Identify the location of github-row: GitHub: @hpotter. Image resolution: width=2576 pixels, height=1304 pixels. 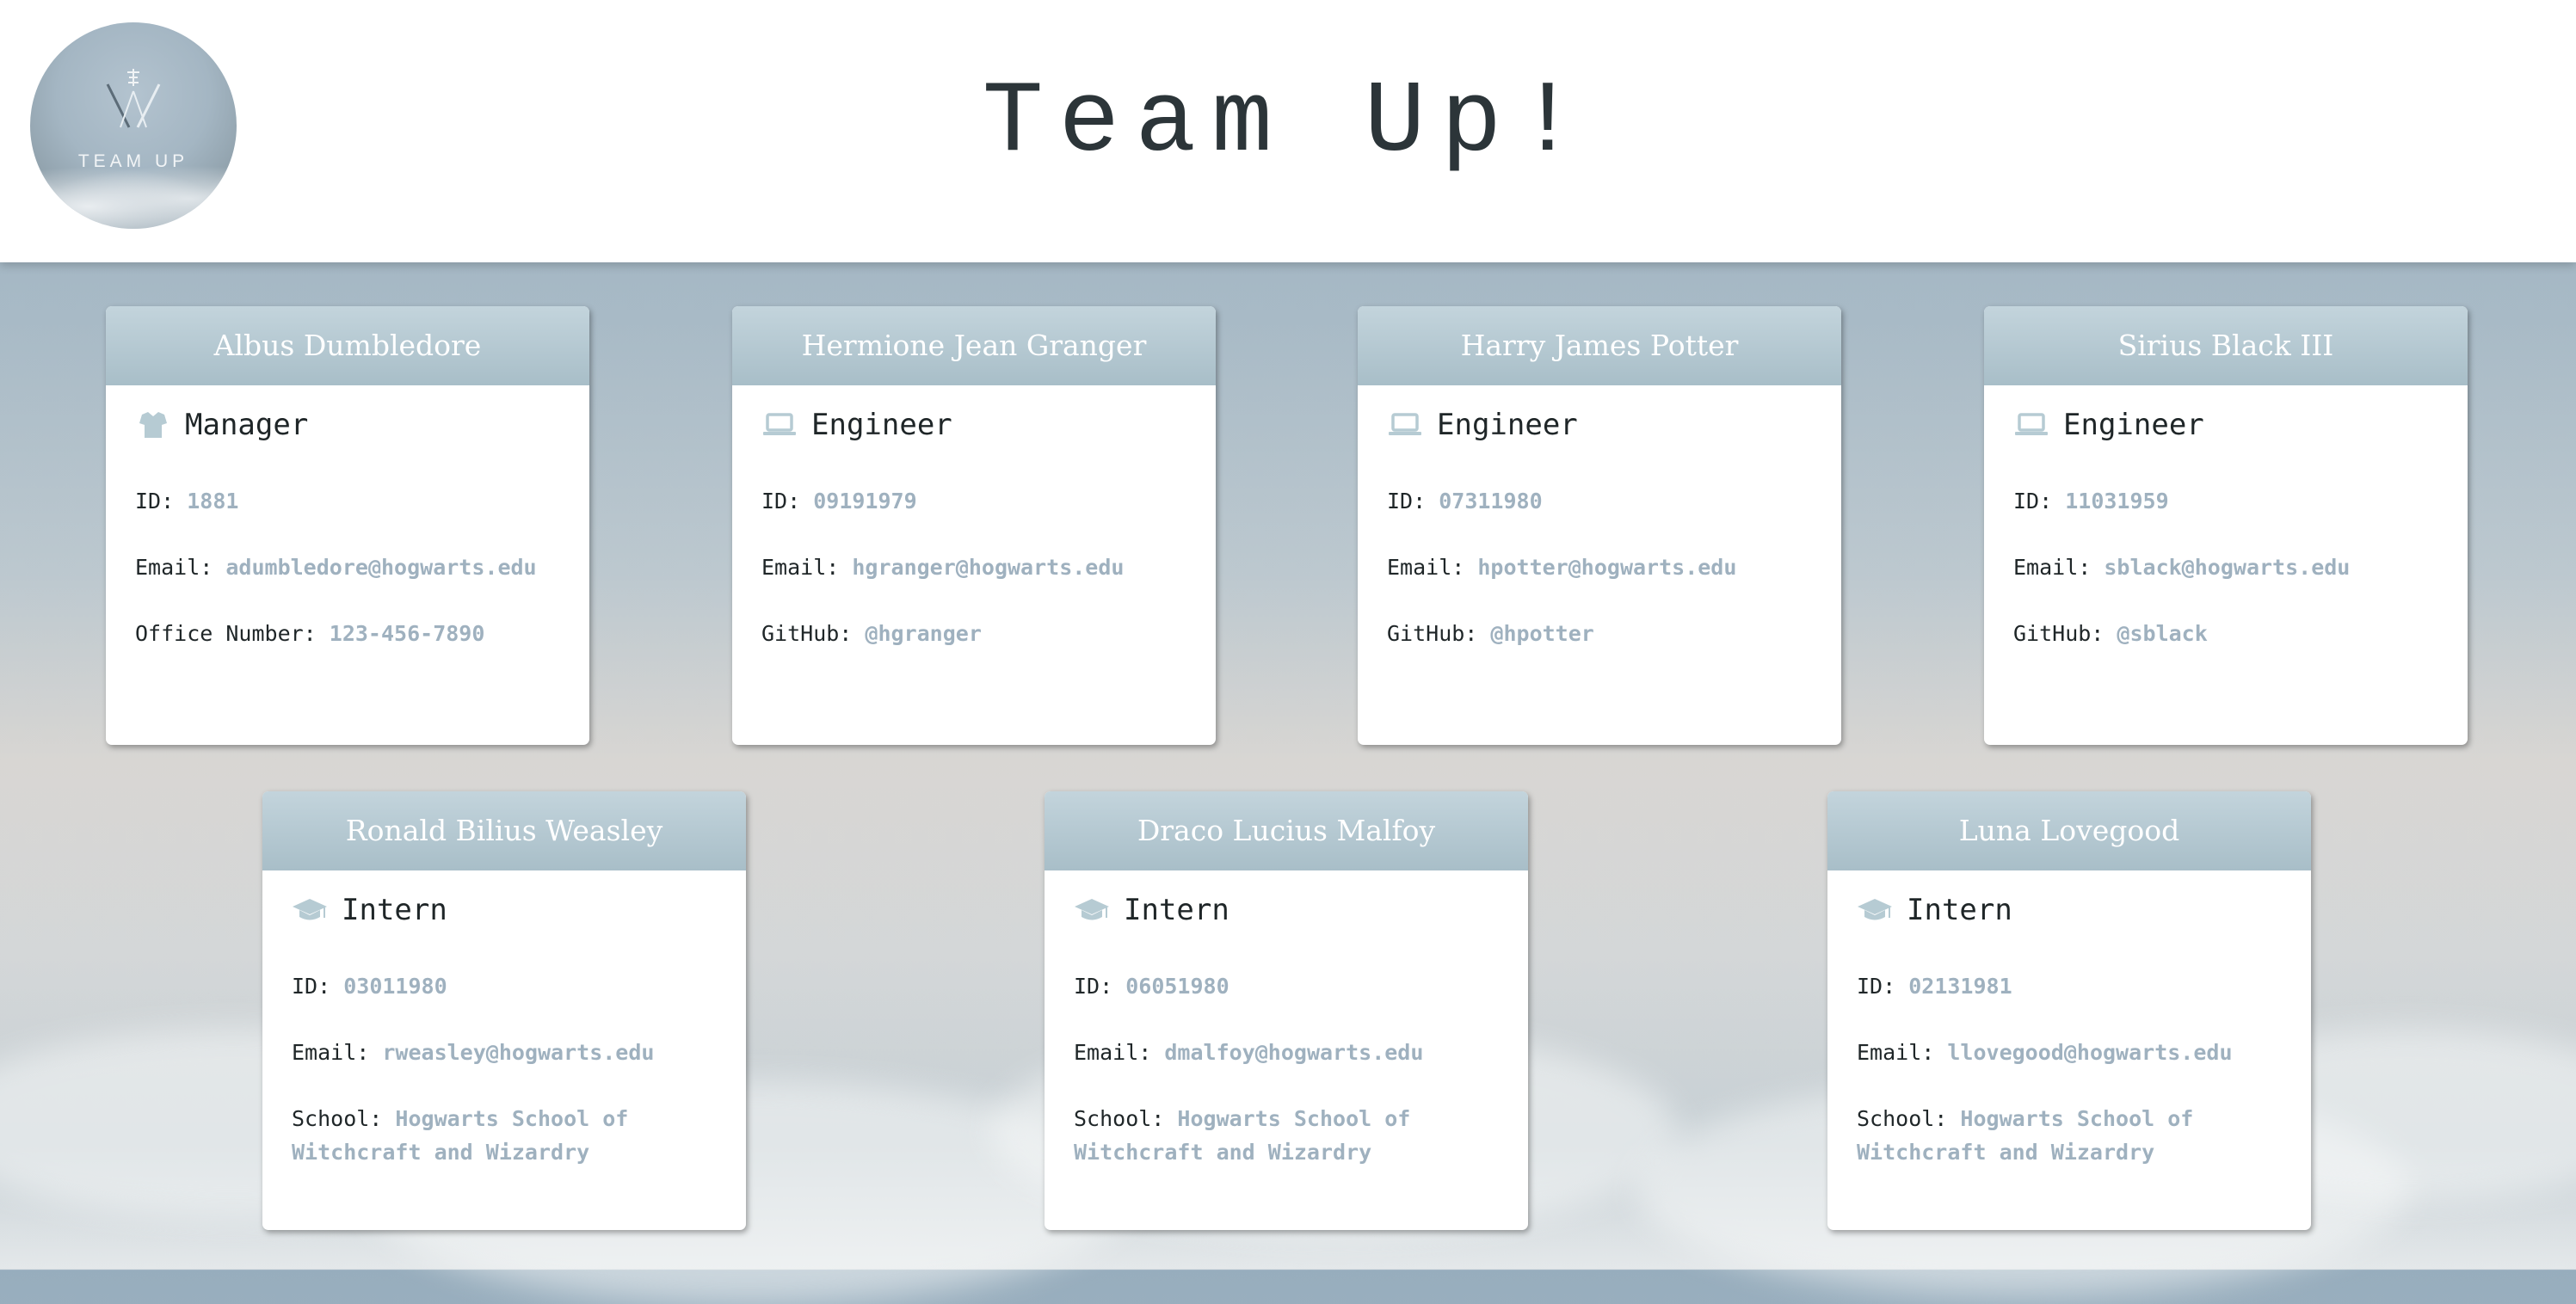
(1490, 633).